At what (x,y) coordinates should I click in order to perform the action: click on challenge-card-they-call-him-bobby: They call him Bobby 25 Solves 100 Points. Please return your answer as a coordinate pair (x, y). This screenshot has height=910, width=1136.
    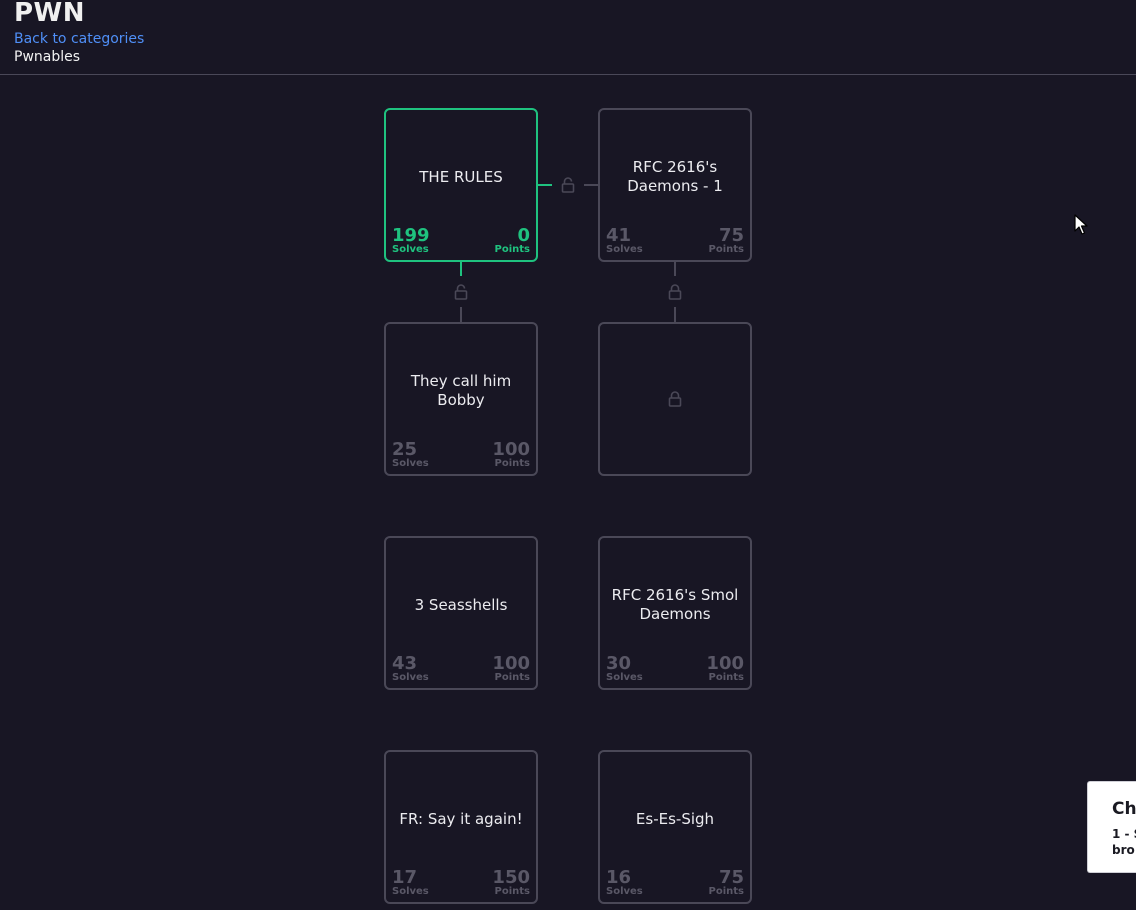
    Looking at the image, I should click on (461, 399).